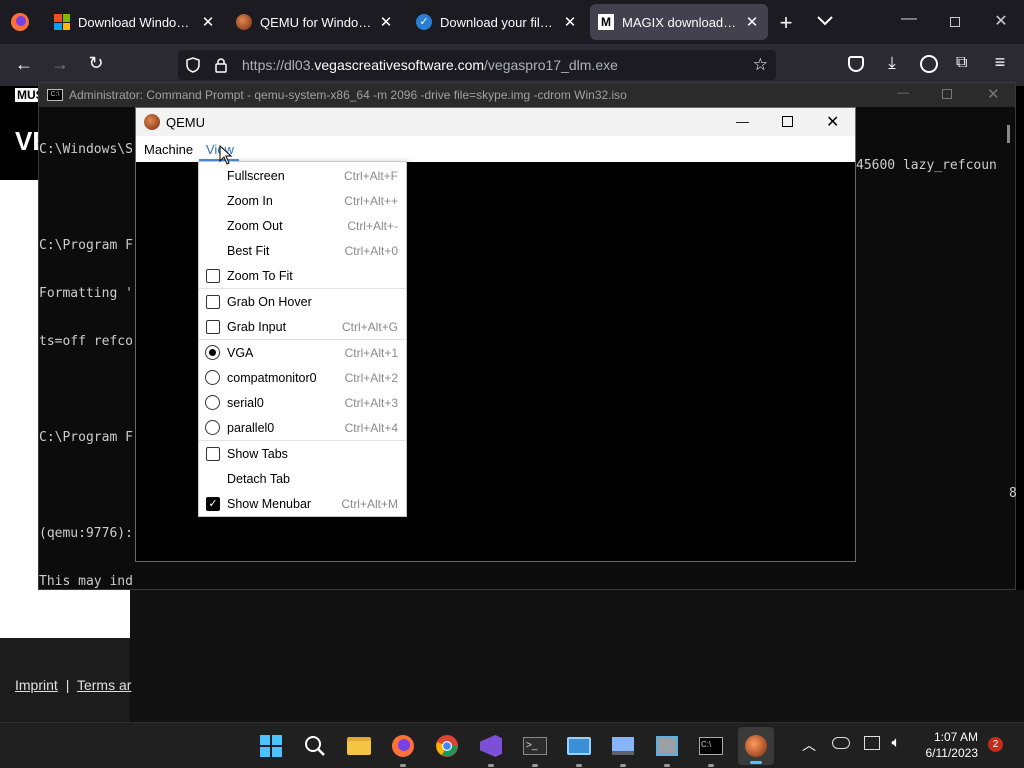 The image size is (1024, 768). I want to click on file-explorer-button, so click(359, 746).